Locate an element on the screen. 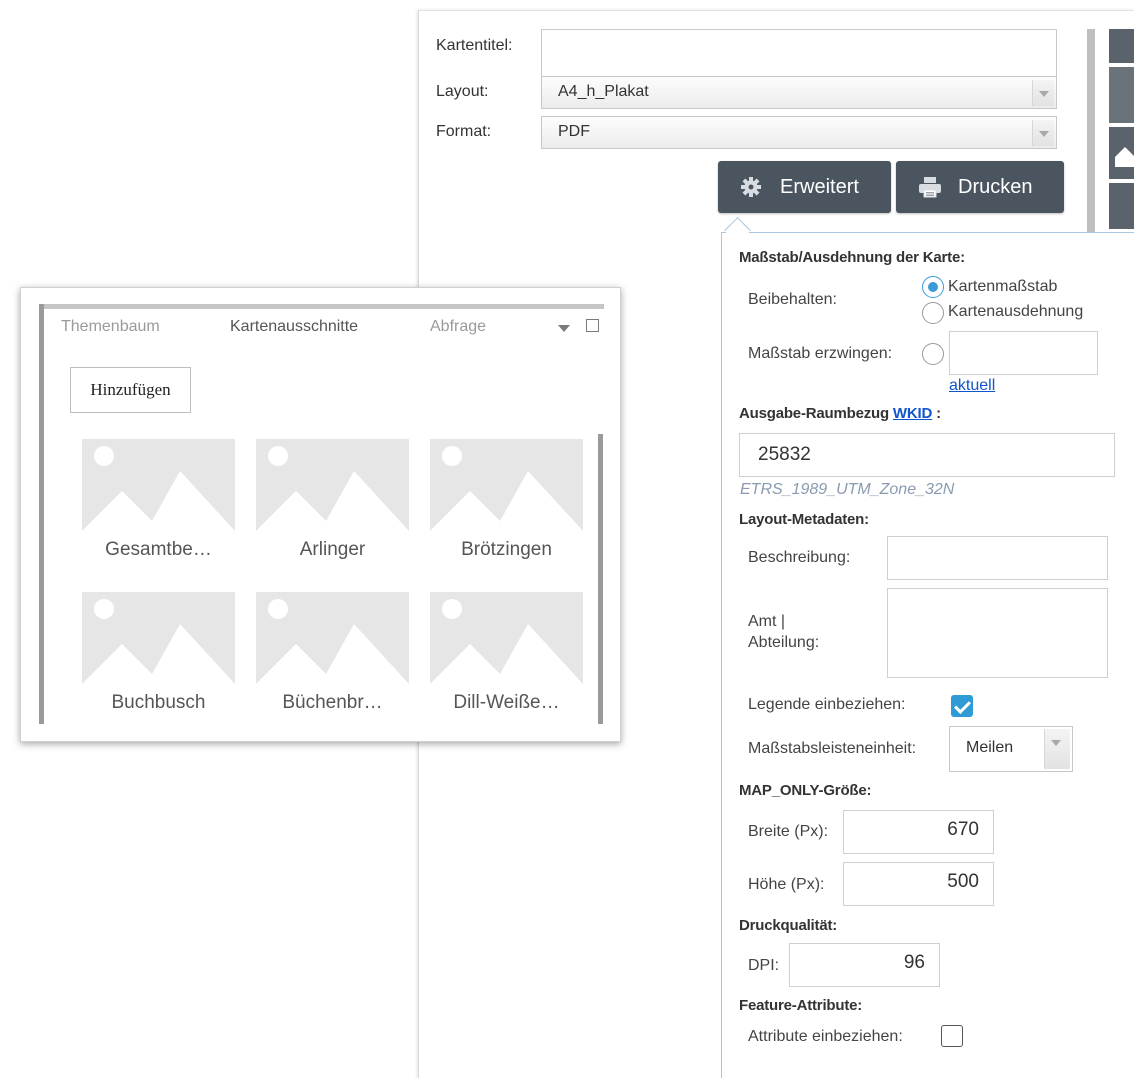  width-label: Breite (Px): is located at coordinates (788, 831).